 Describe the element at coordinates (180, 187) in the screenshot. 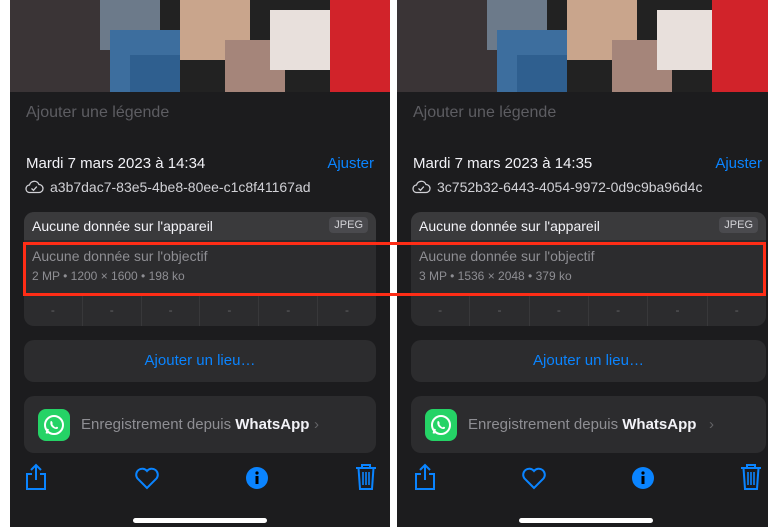

I see `photo-identifier: a3b7dac7-83e5-4be8-80ee-c1c8f41167ad` at that location.